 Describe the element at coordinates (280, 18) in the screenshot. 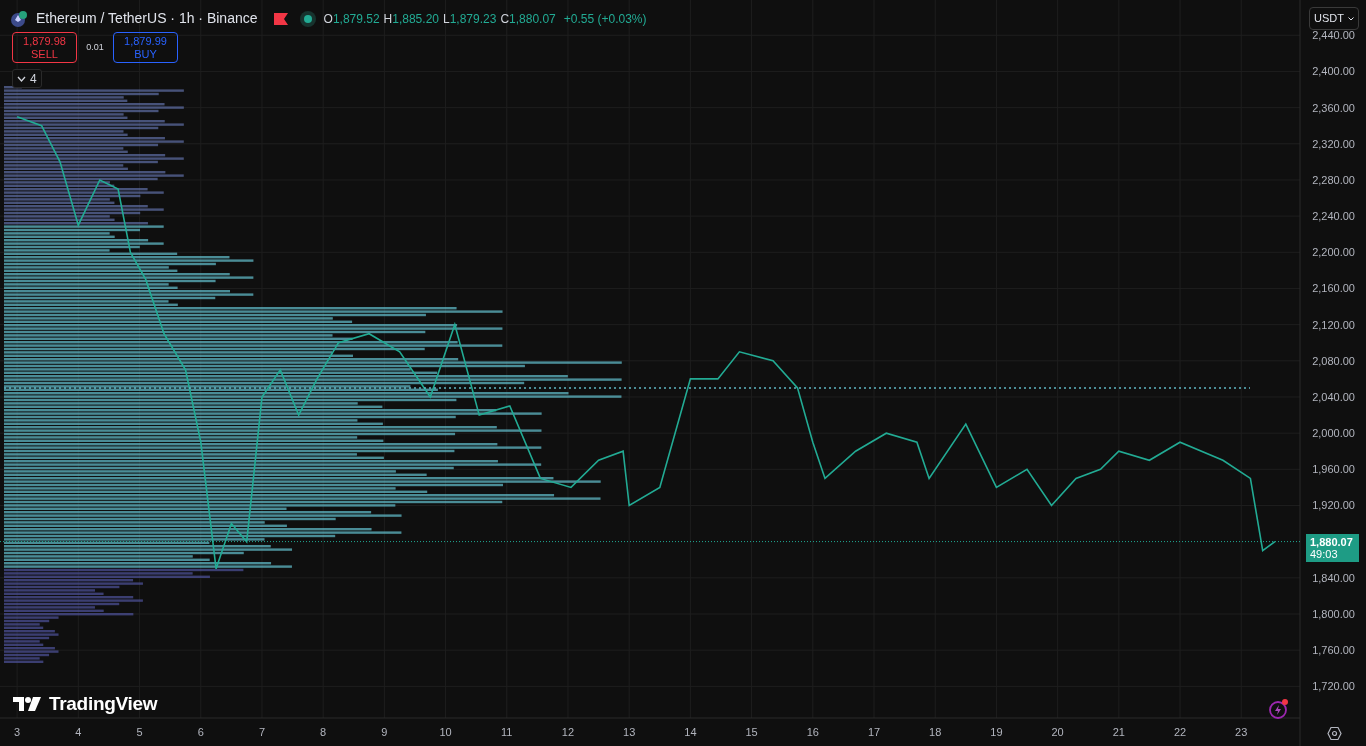

I see `flag-icon` at that location.